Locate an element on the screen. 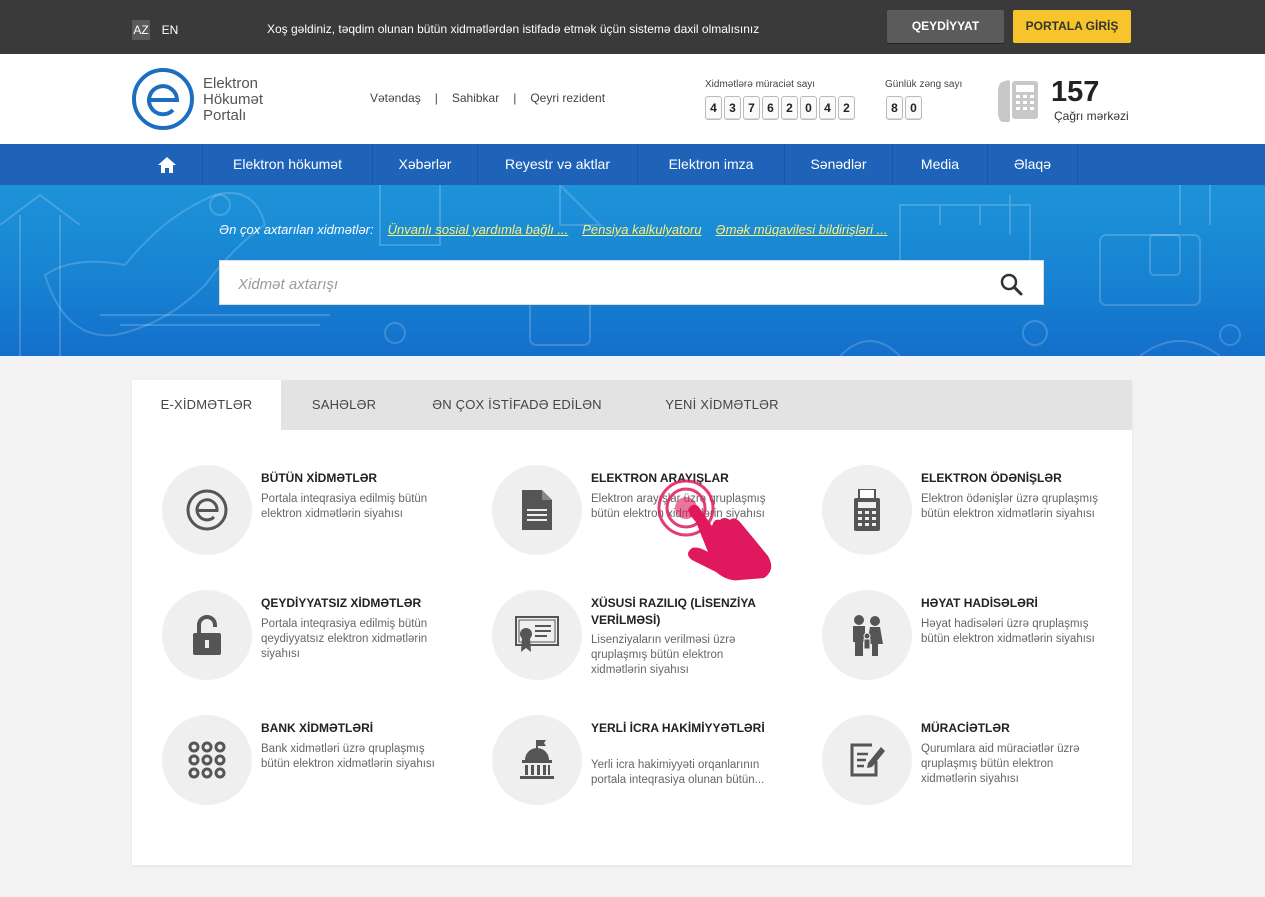 The image size is (1265, 897). service-search-box is located at coordinates (631, 282).